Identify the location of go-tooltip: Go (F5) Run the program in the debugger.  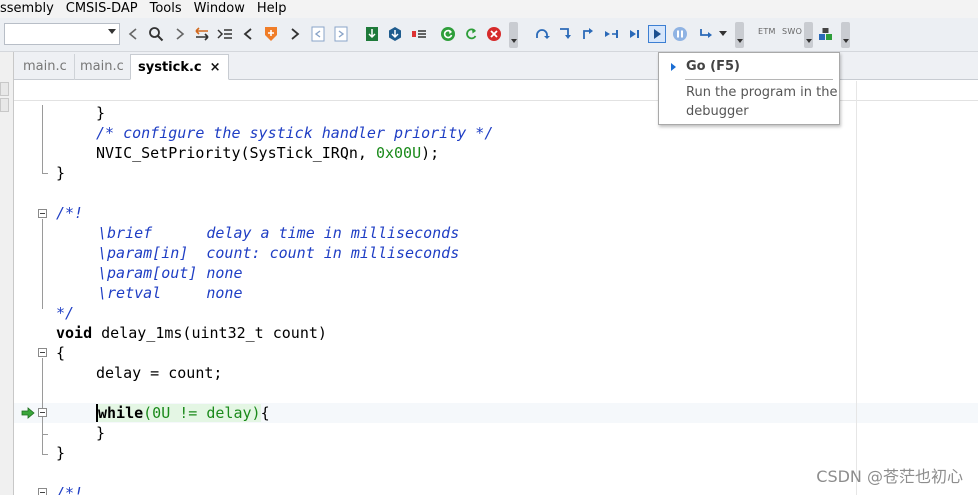
(749, 88).